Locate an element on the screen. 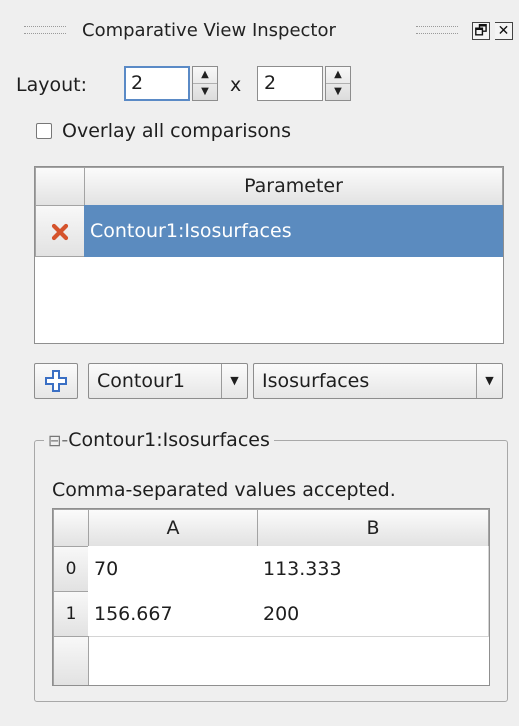  overlay-checkbox is located at coordinates (44, 131).